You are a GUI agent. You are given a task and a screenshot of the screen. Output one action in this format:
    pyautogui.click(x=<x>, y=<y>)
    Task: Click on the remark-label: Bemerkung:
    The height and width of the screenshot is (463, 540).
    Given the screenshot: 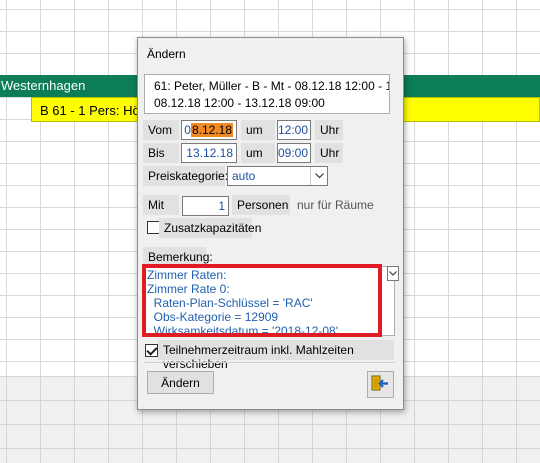 What is the action you would take?
    pyautogui.click(x=178, y=257)
    